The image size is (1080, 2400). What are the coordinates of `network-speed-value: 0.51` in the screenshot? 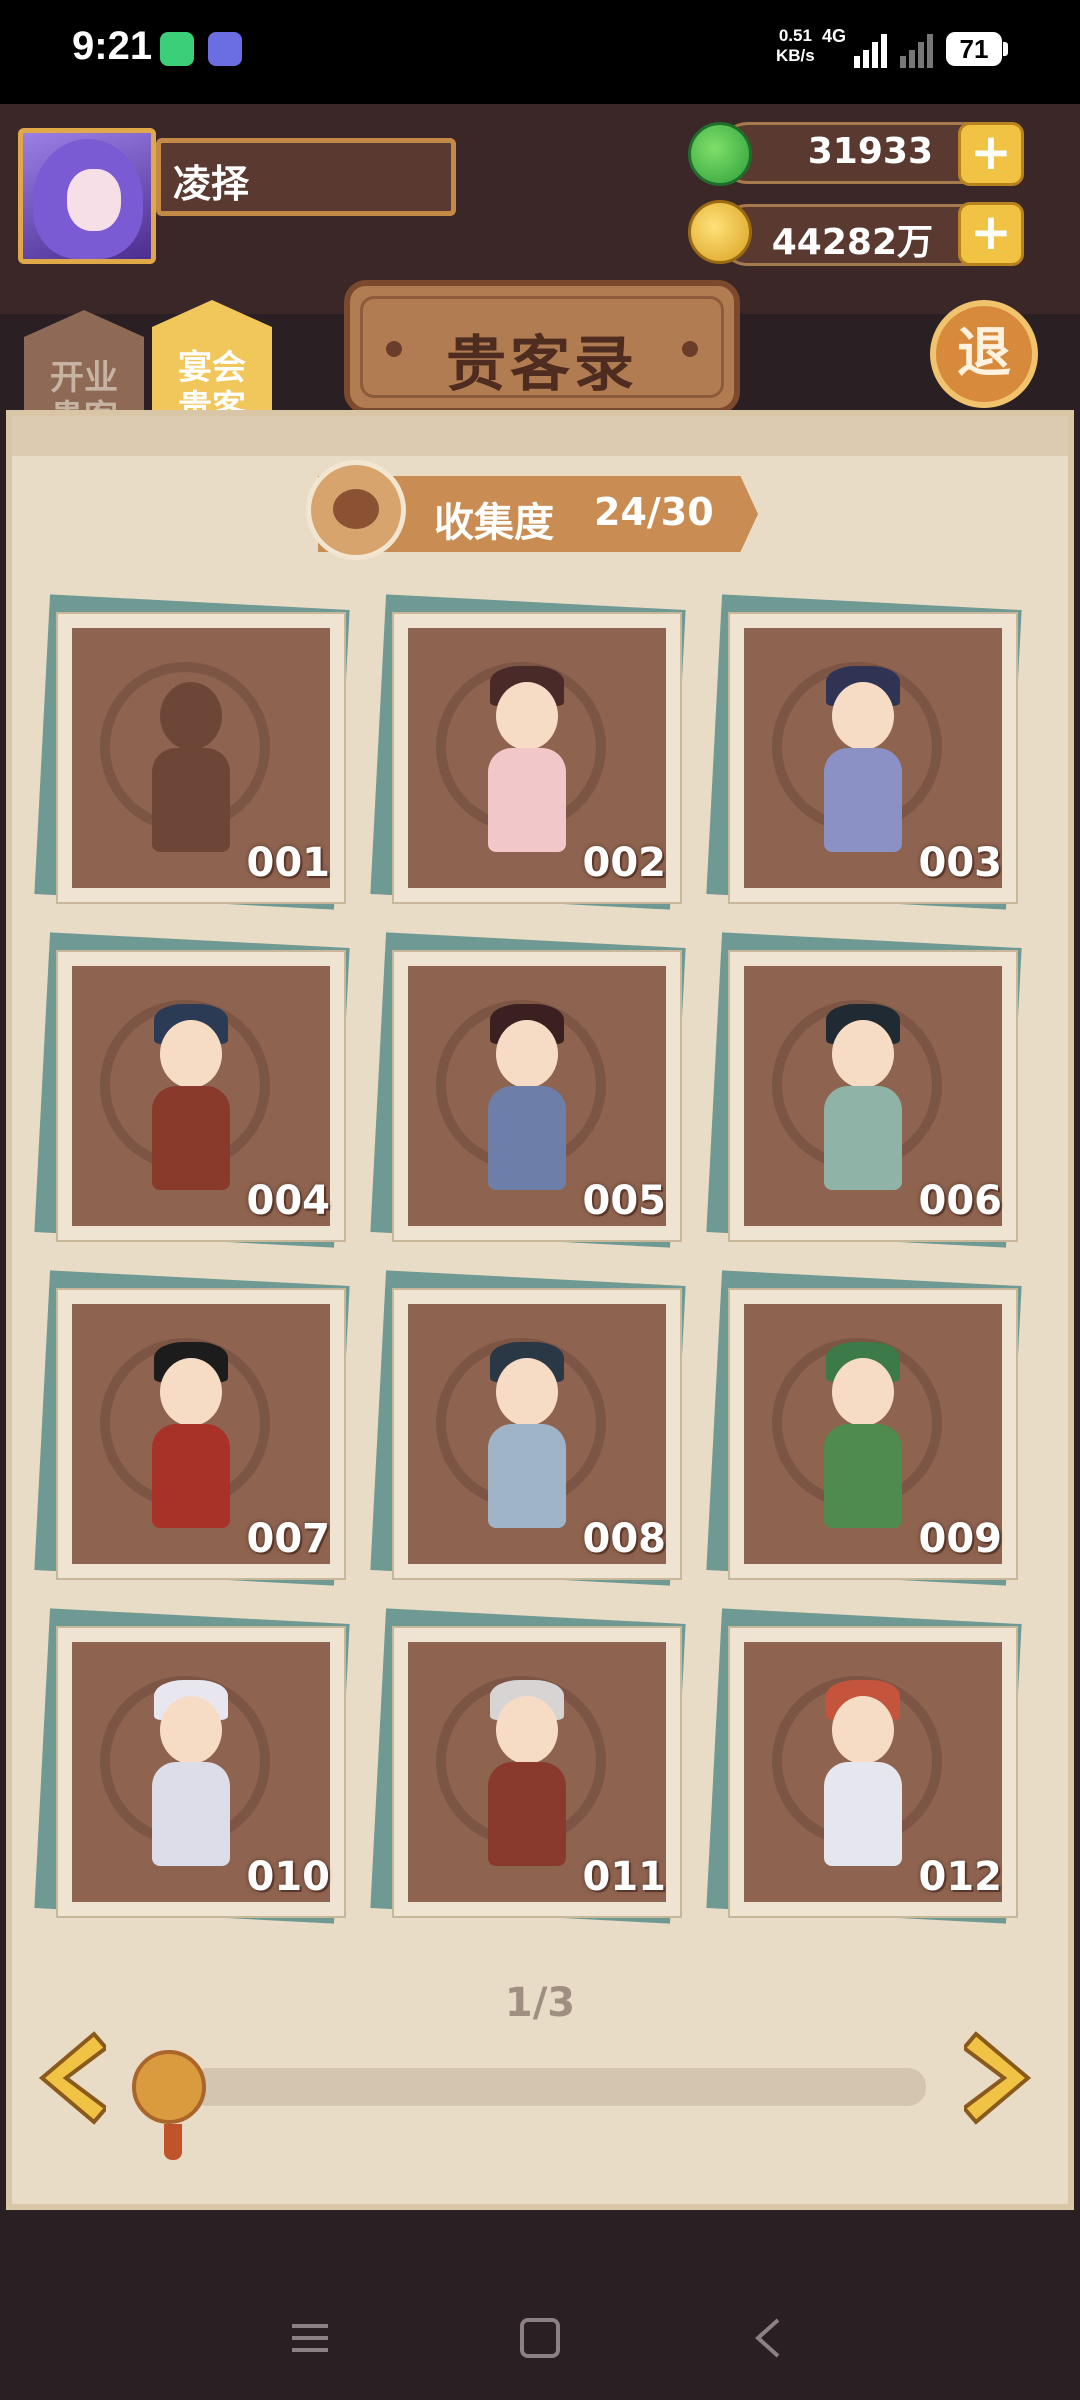 It's located at (795, 35).